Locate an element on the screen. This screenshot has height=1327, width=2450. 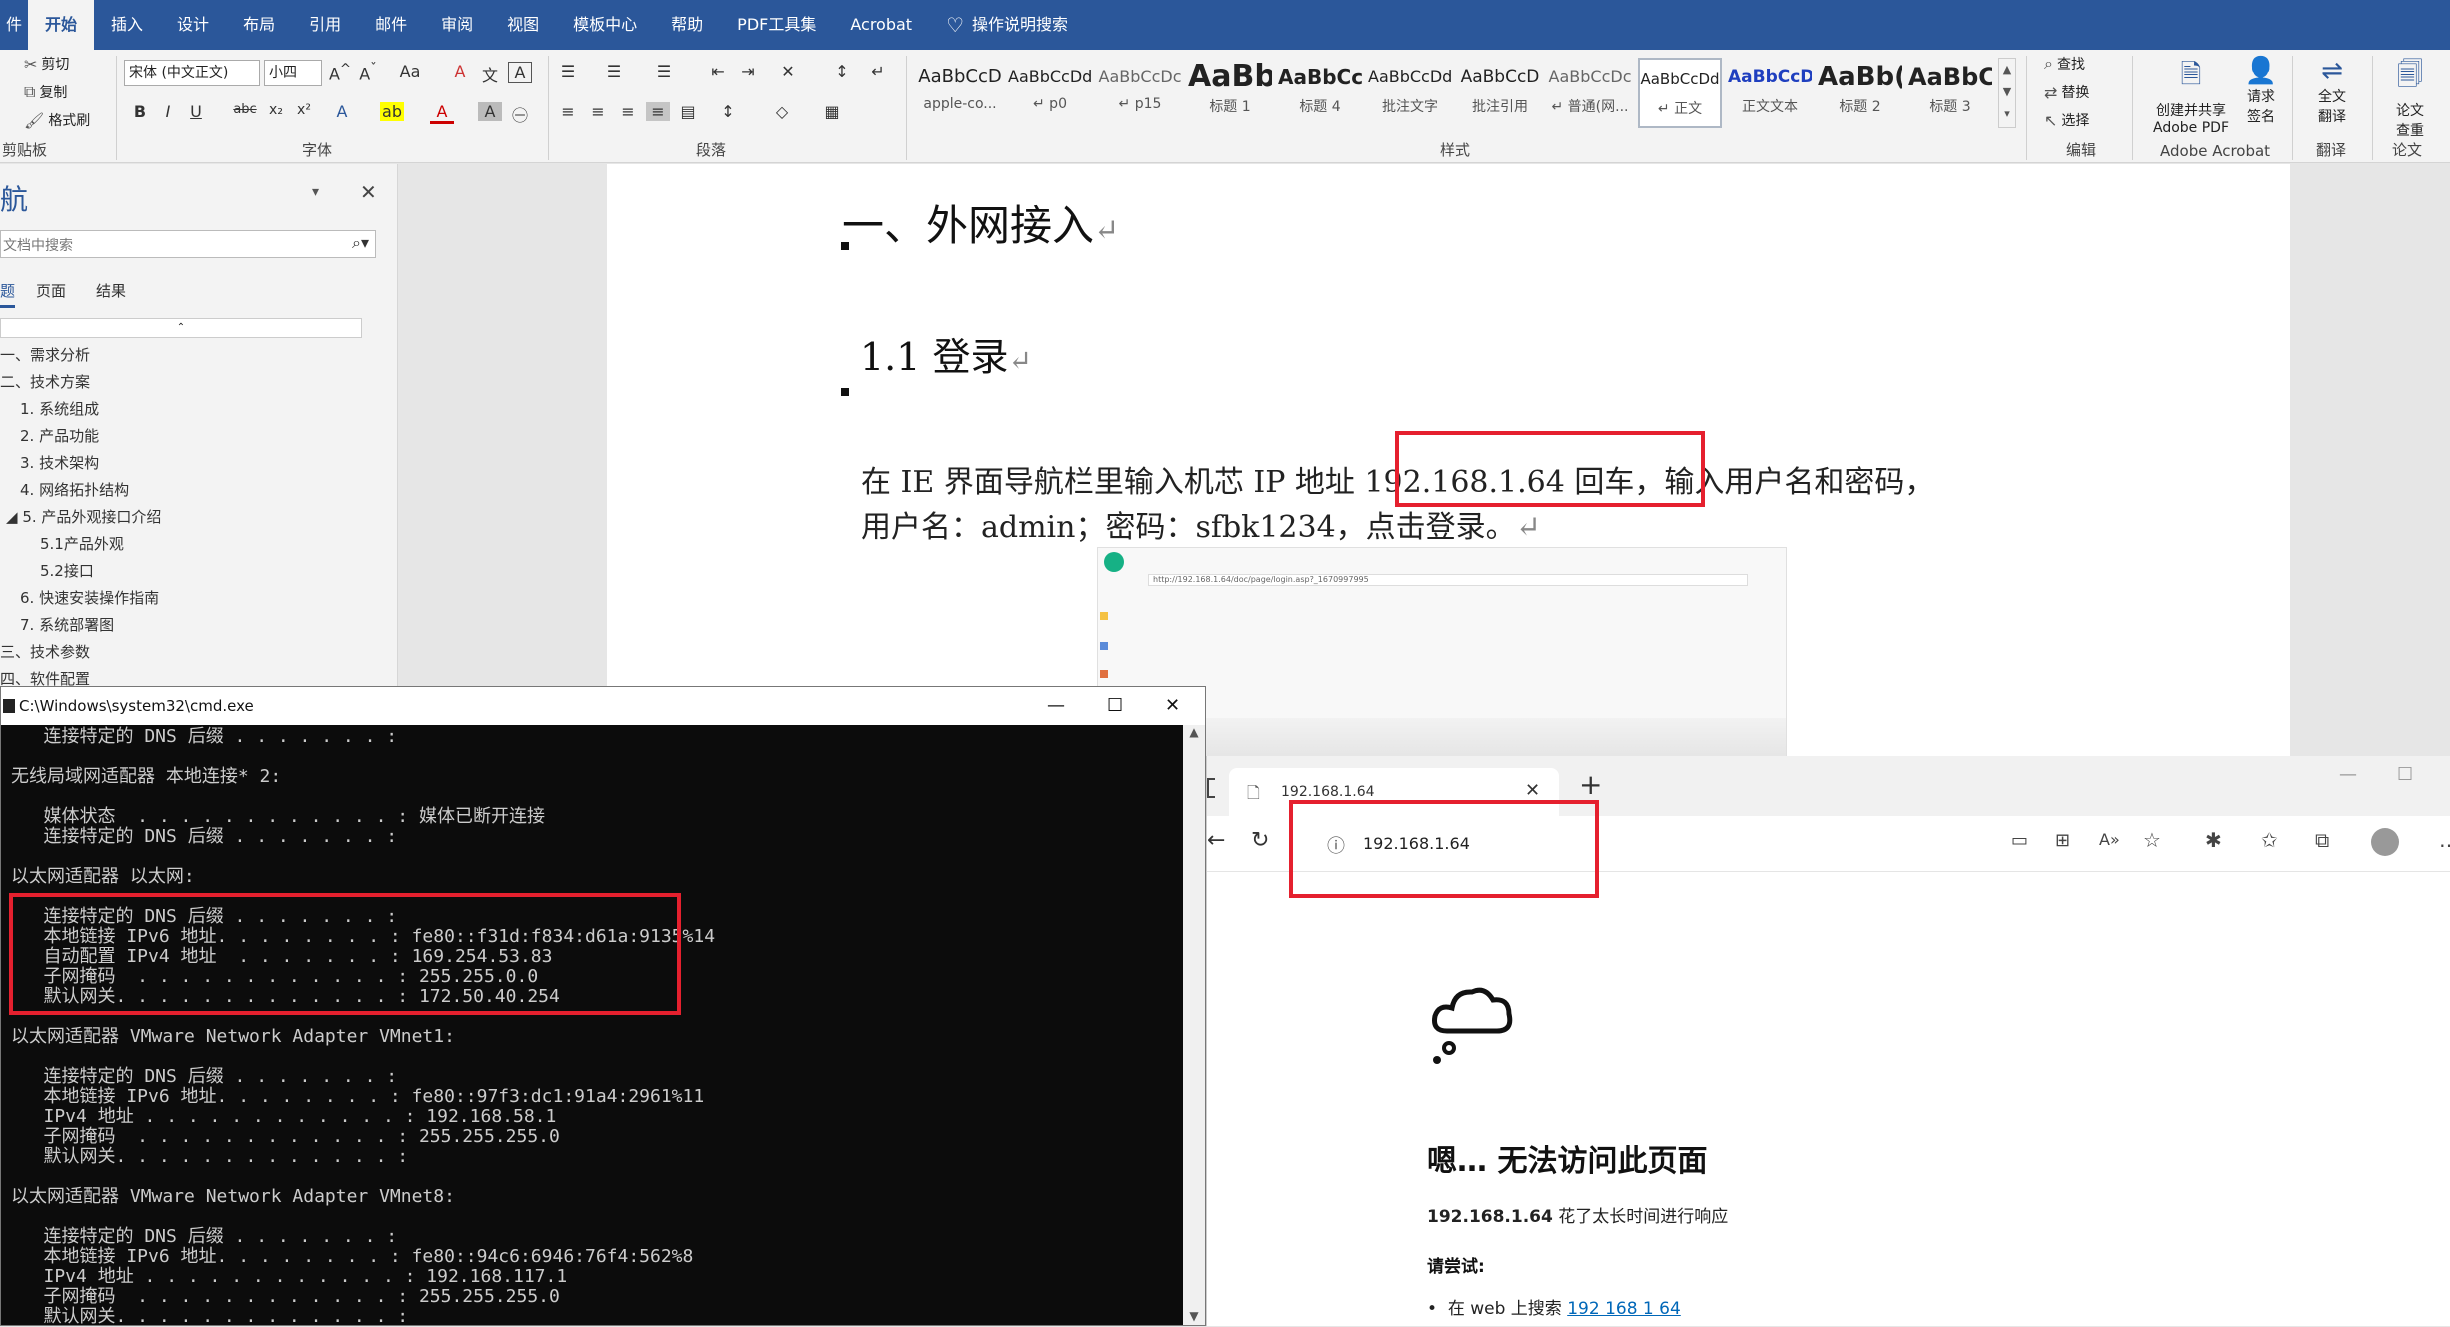
nav-item: 二、技术方案 is located at coordinates (45, 381).